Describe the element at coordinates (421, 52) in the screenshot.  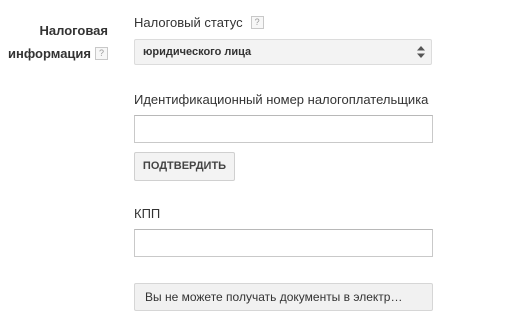
I see `select-arrows-icon` at that location.